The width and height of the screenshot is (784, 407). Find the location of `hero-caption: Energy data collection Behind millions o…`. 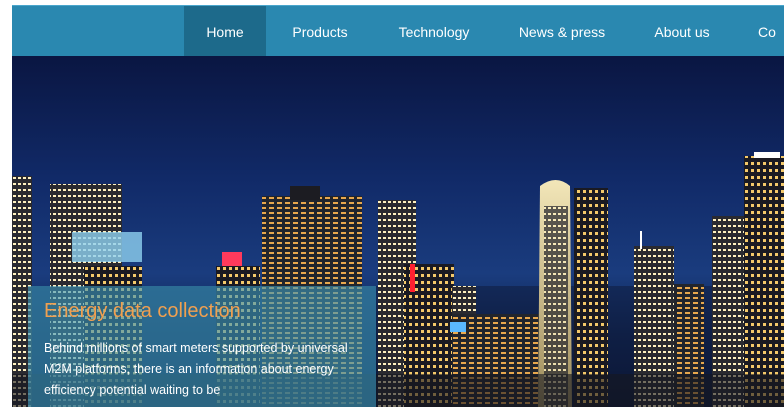

hero-caption: Energy data collection Behind millions o… is located at coordinates (202, 346).